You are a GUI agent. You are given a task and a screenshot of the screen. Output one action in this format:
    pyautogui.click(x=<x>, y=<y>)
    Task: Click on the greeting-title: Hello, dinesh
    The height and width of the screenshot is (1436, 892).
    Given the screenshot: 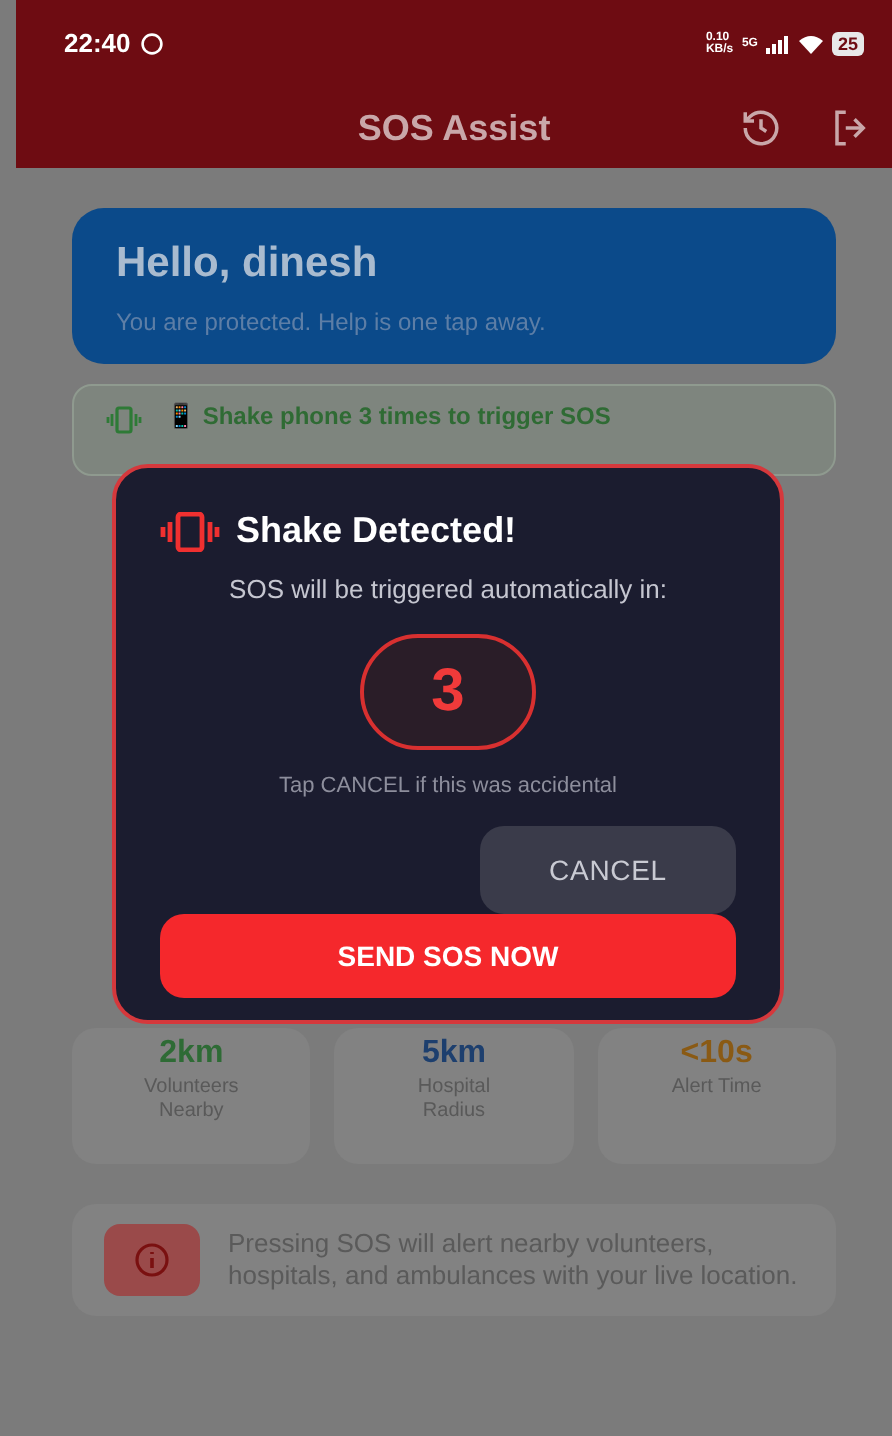 What is the action you would take?
    pyautogui.click(x=248, y=264)
    